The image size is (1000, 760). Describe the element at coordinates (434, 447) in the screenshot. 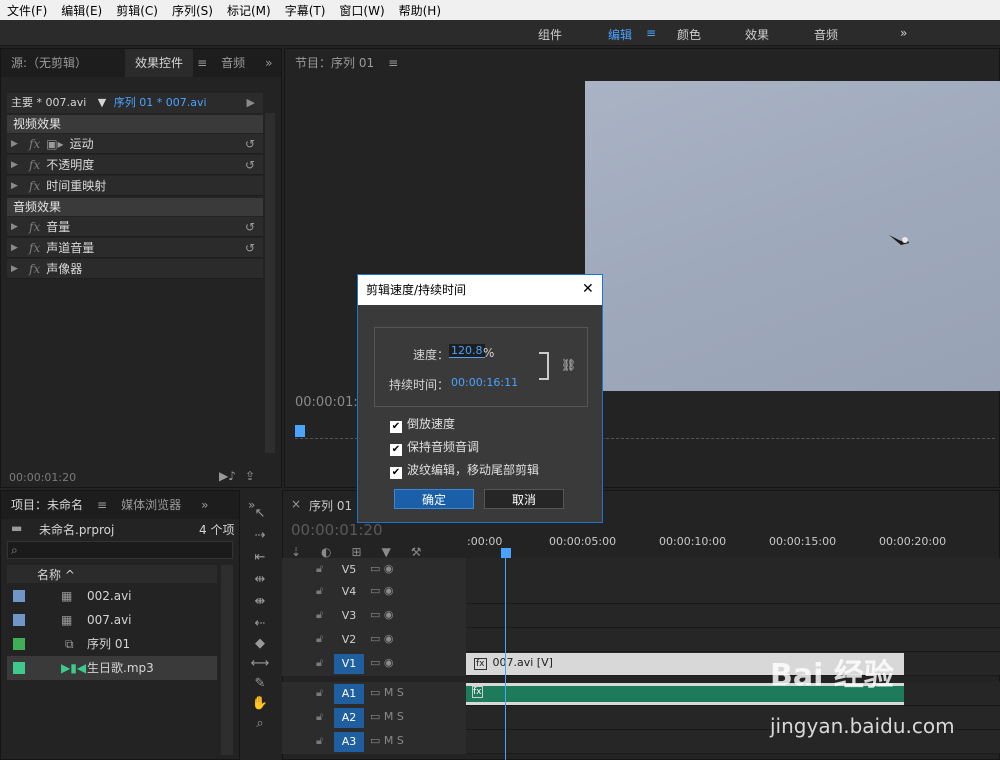

I see `maintain-pitch-checkbox: ✔ 保持音频音调` at that location.